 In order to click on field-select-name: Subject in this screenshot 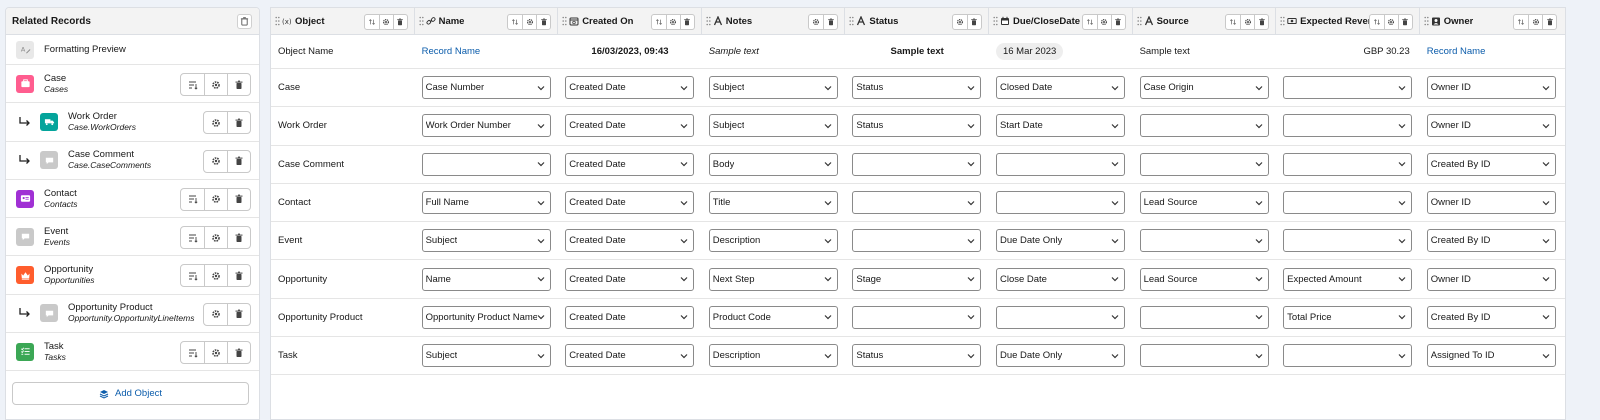, I will do `click(486, 241)`.